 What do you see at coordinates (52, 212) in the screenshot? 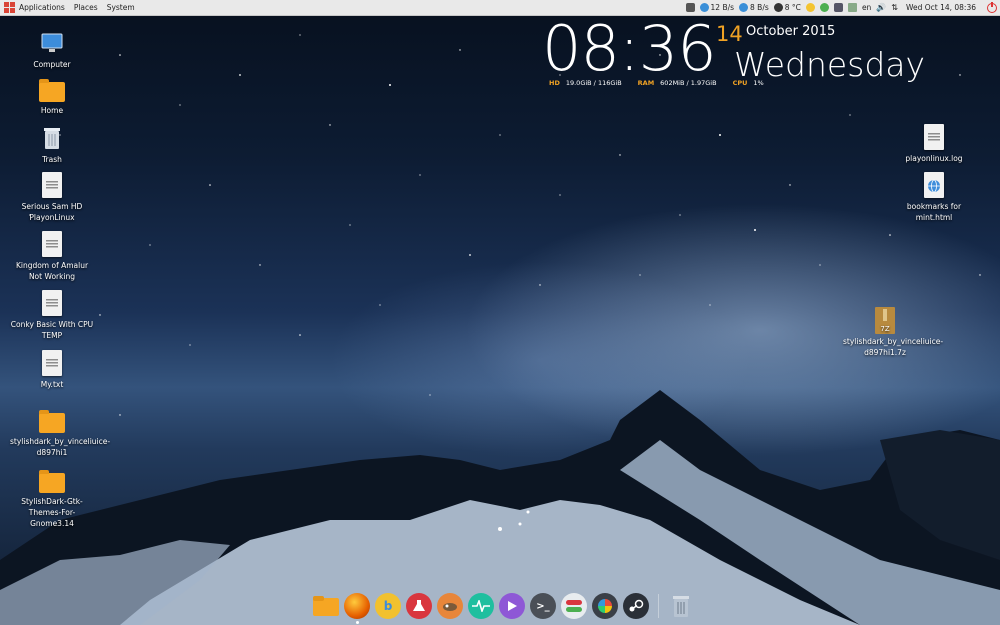
I see `icon-label: Serious Sam HD PlayonLinux` at bounding box center [52, 212].